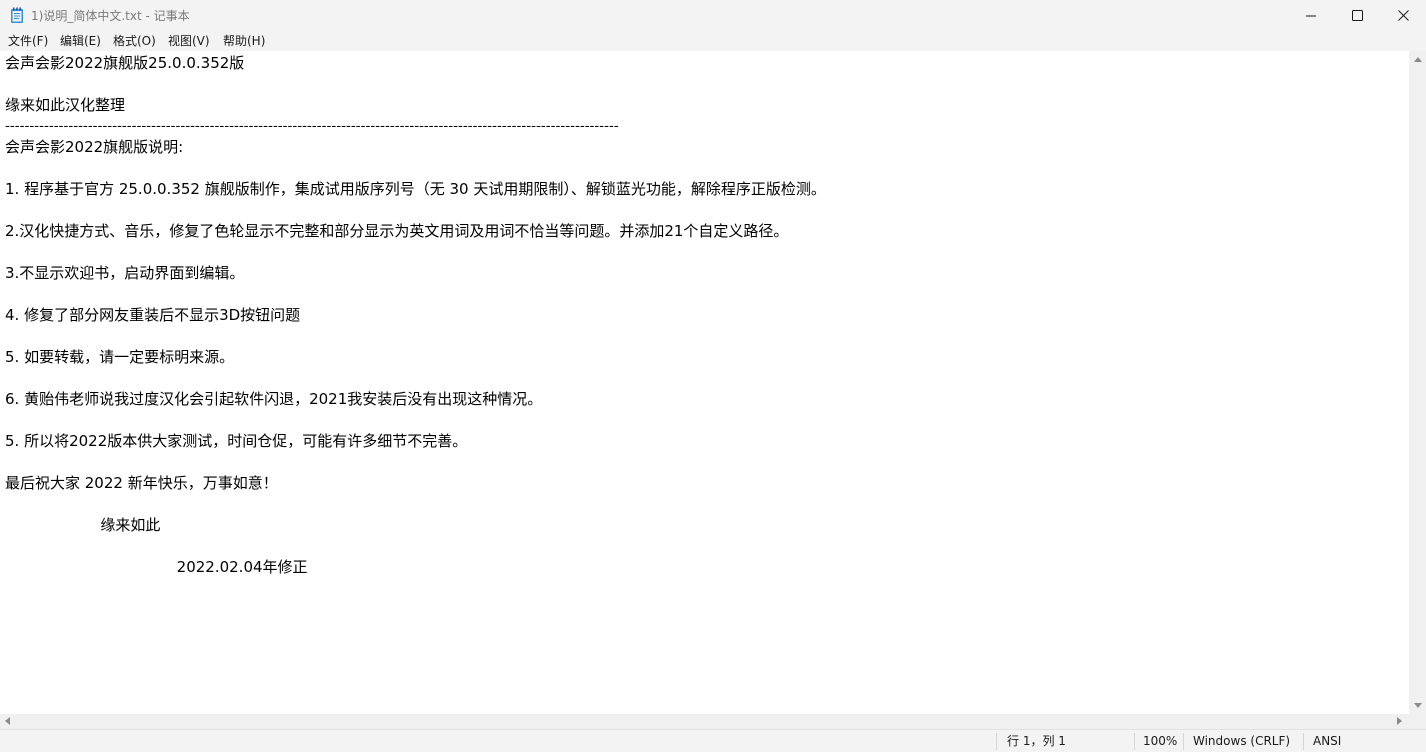 This screenshot has height=752, width=1426. I want to click on text-line: 缘来如此, so click(83, 525).